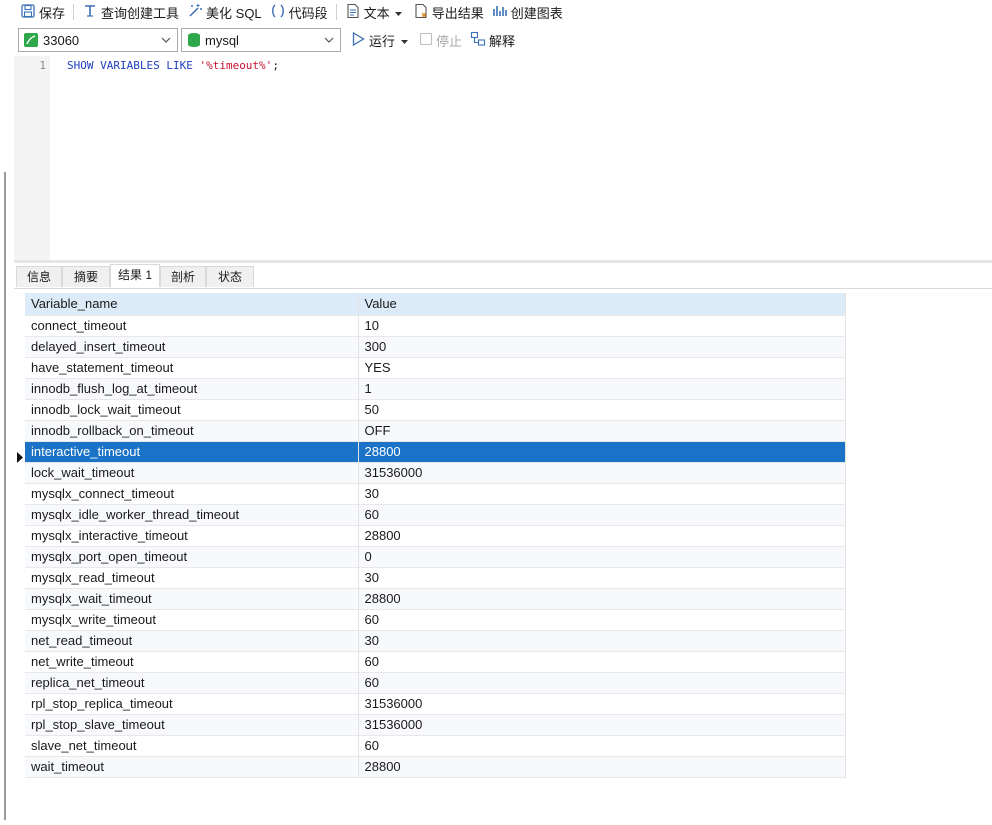 The width and height of the screenshot is (992, 825). What do you see at coordinates (503, 261) in the screenshot?
I see `pane-splitter` at bounding box center [503, 261].